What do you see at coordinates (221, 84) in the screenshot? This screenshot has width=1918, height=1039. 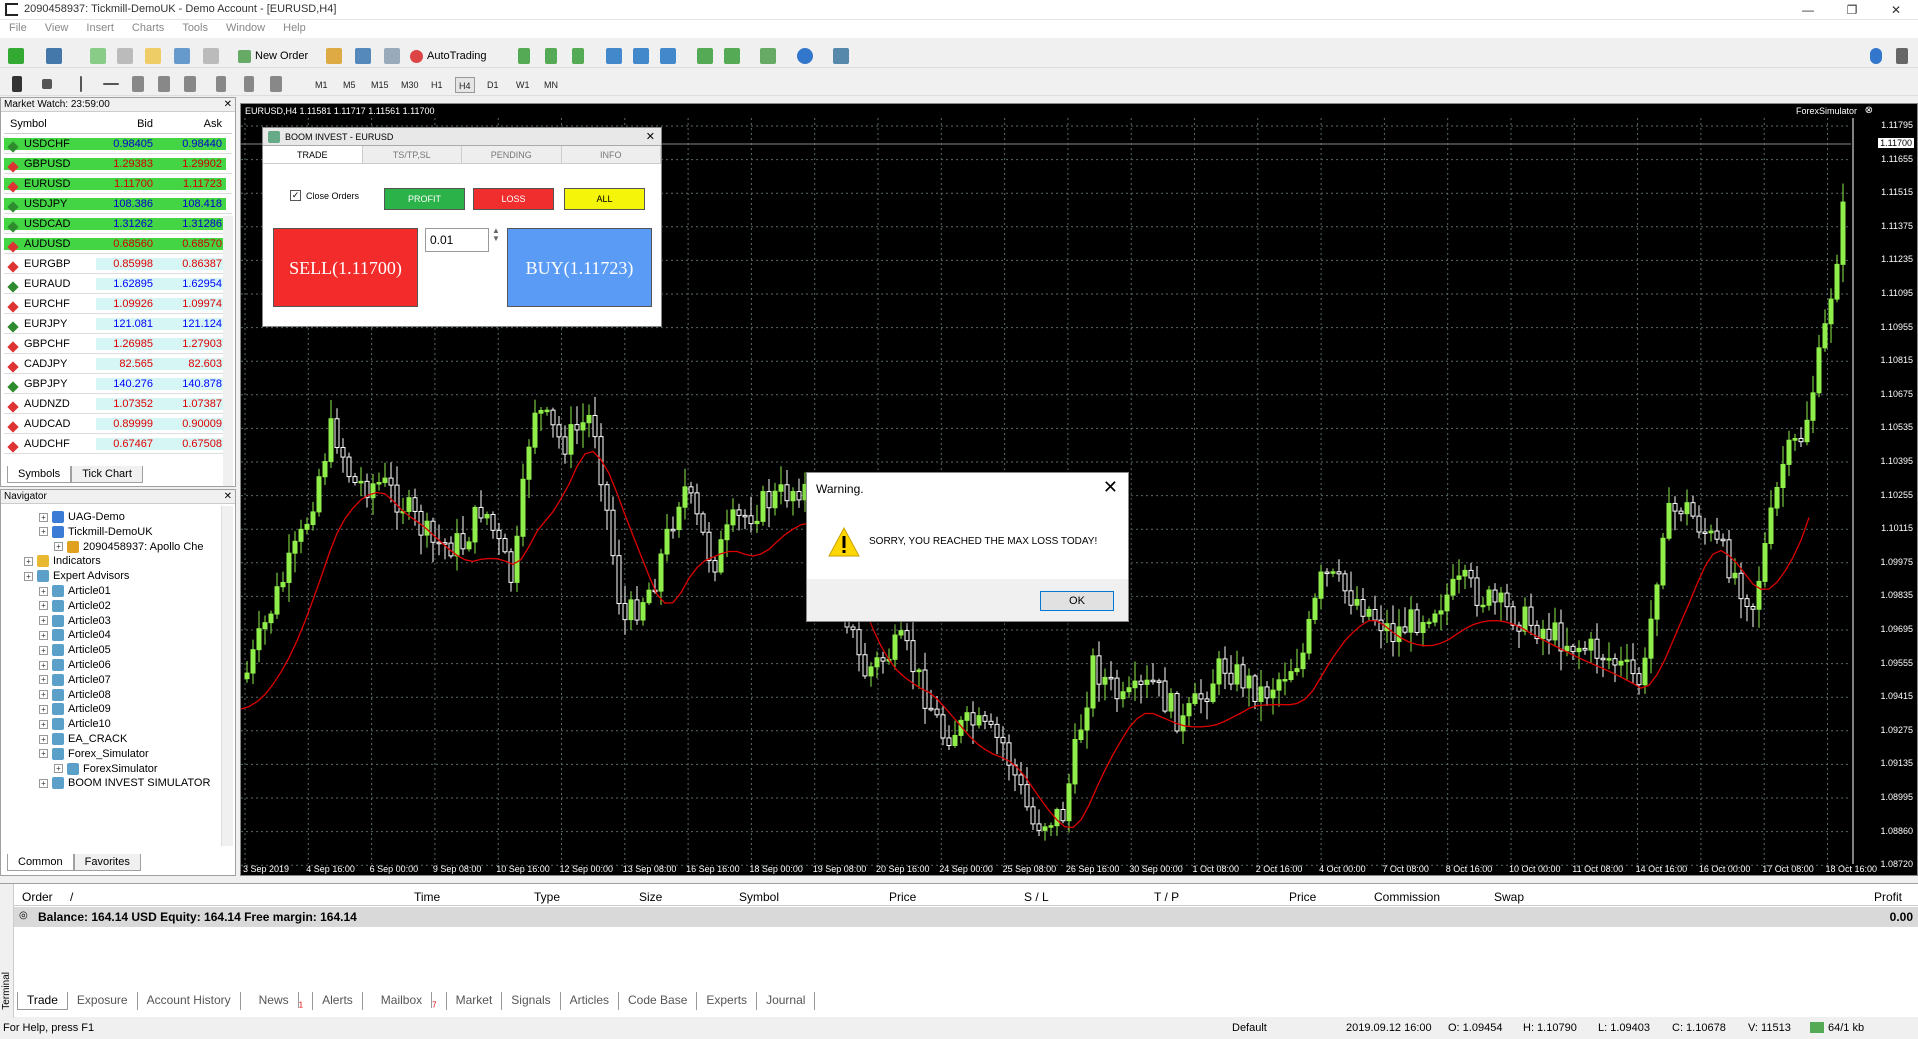 I see `text-icon` at bounding box center [221, 84].